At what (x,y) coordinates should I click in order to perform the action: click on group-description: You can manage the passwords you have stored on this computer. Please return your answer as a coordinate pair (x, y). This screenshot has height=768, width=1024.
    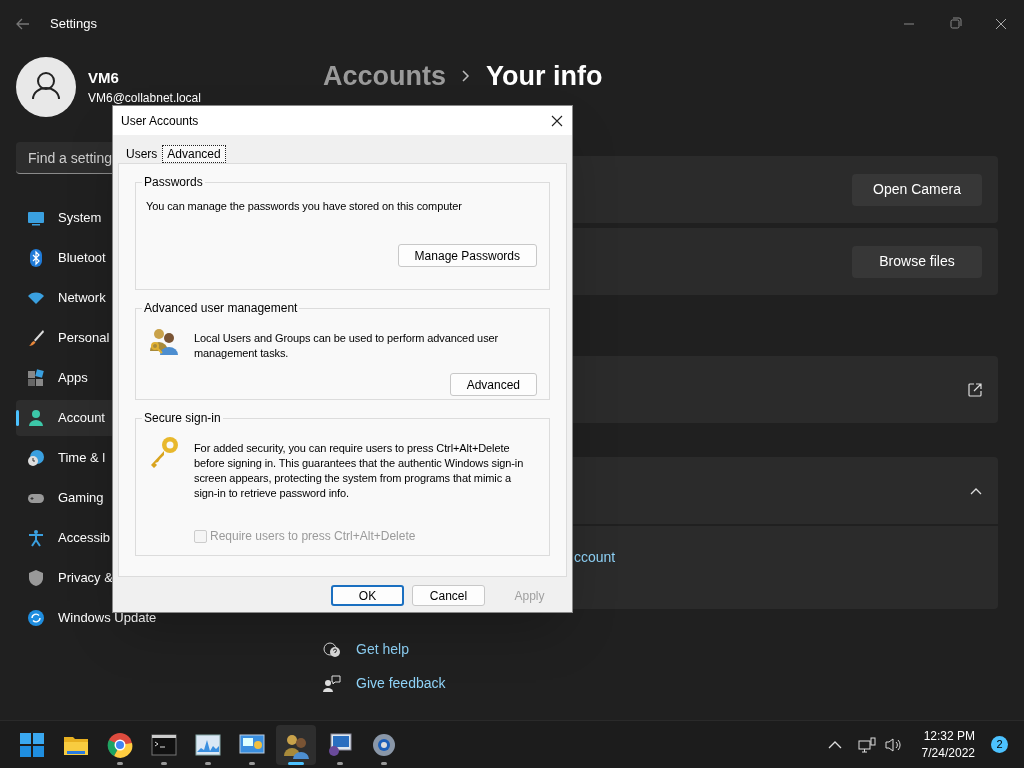
    Looking at the image, I should click on (304, 206).